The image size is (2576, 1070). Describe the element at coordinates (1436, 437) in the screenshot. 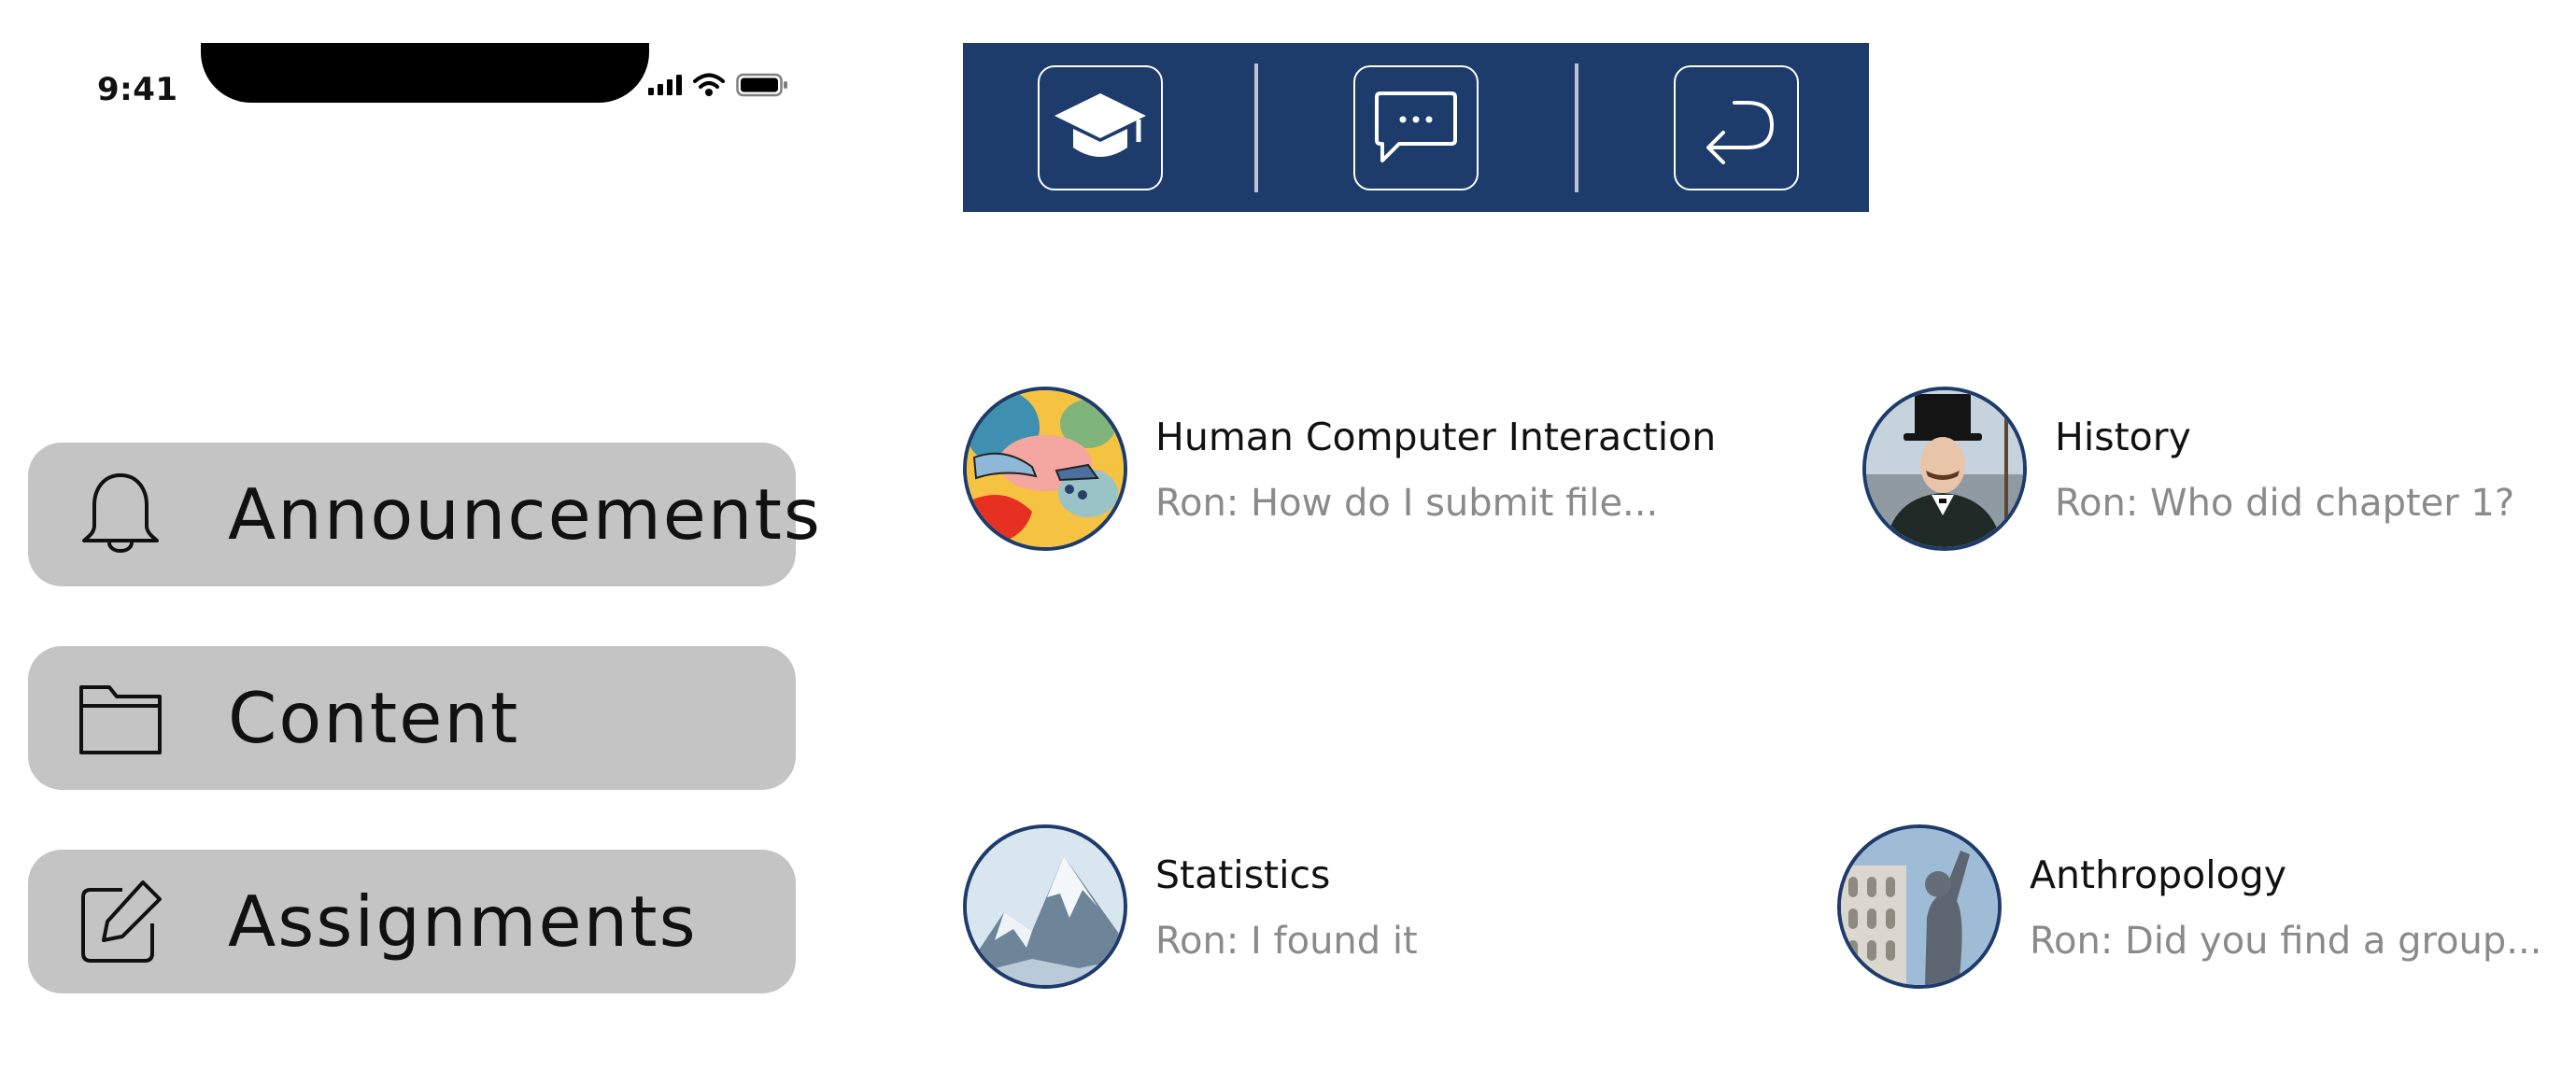

I see `chat-title: Human Computer Interaction` at that location.